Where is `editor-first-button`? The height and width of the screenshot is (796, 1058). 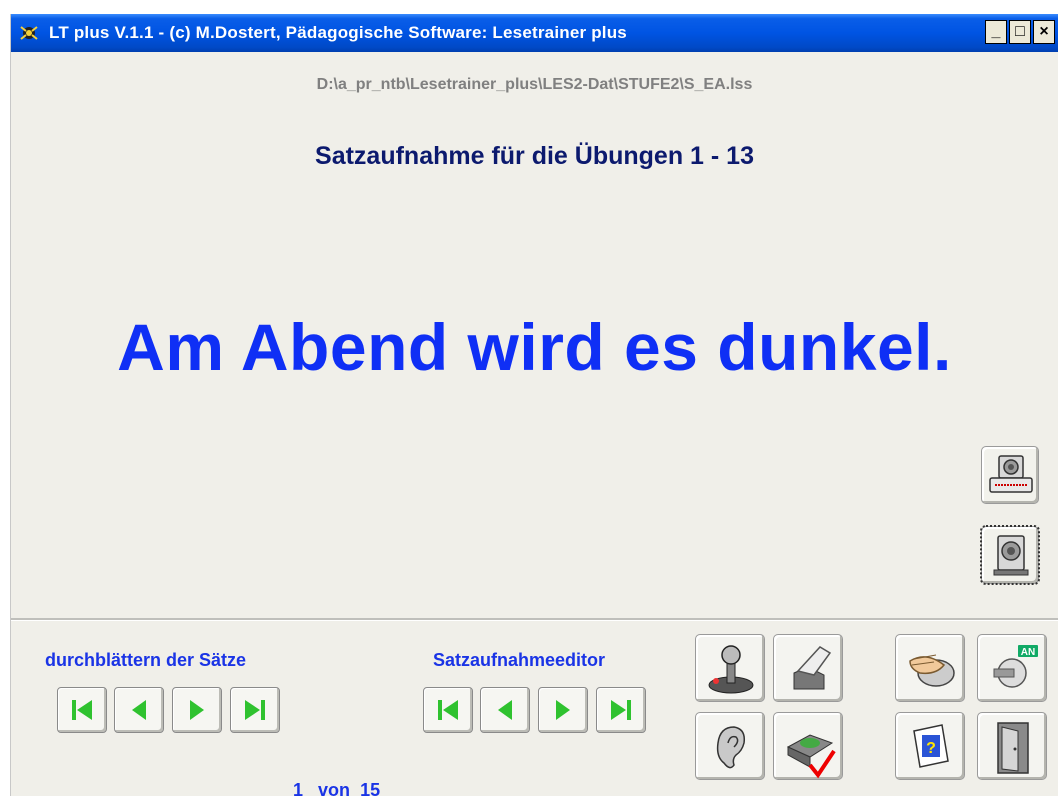
editor-first-button is located at coordinates (448, 710).